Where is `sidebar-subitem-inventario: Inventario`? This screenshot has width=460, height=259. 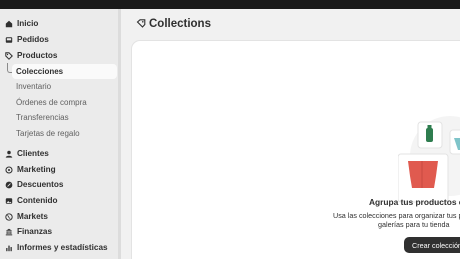
sidebar-subitem-inventario: Inventario is located at coordinates (66, 86).